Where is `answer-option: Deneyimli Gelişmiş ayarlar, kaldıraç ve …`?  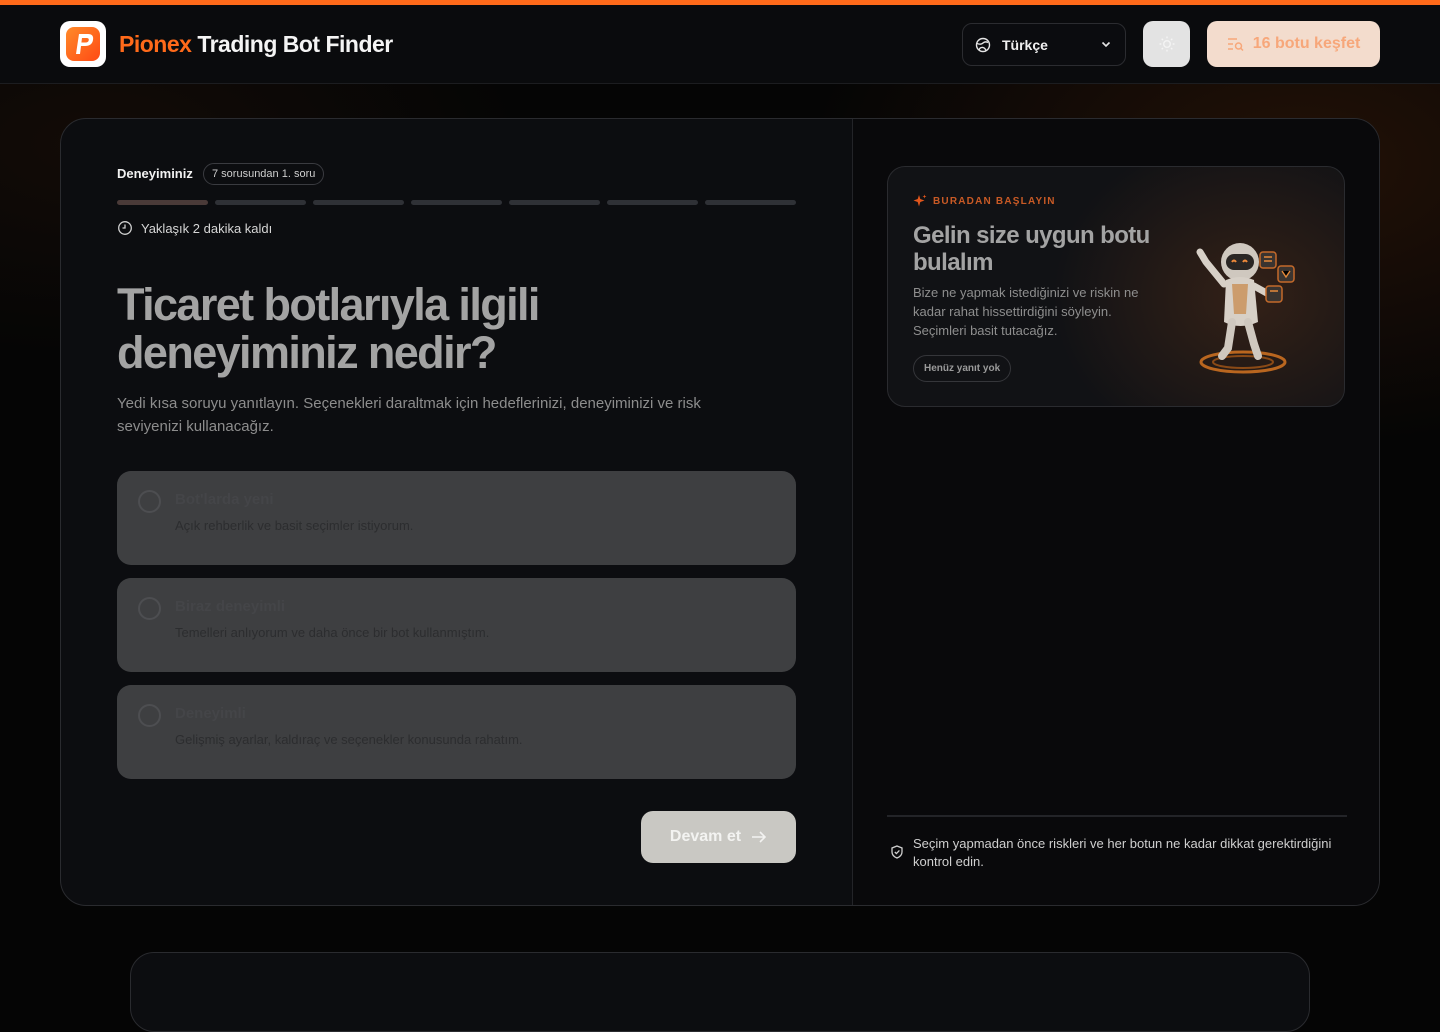 answer-option: Deneyimli Gelişmiş ayarlar, kaldıraç ve … is located at coordinates (456, 732).